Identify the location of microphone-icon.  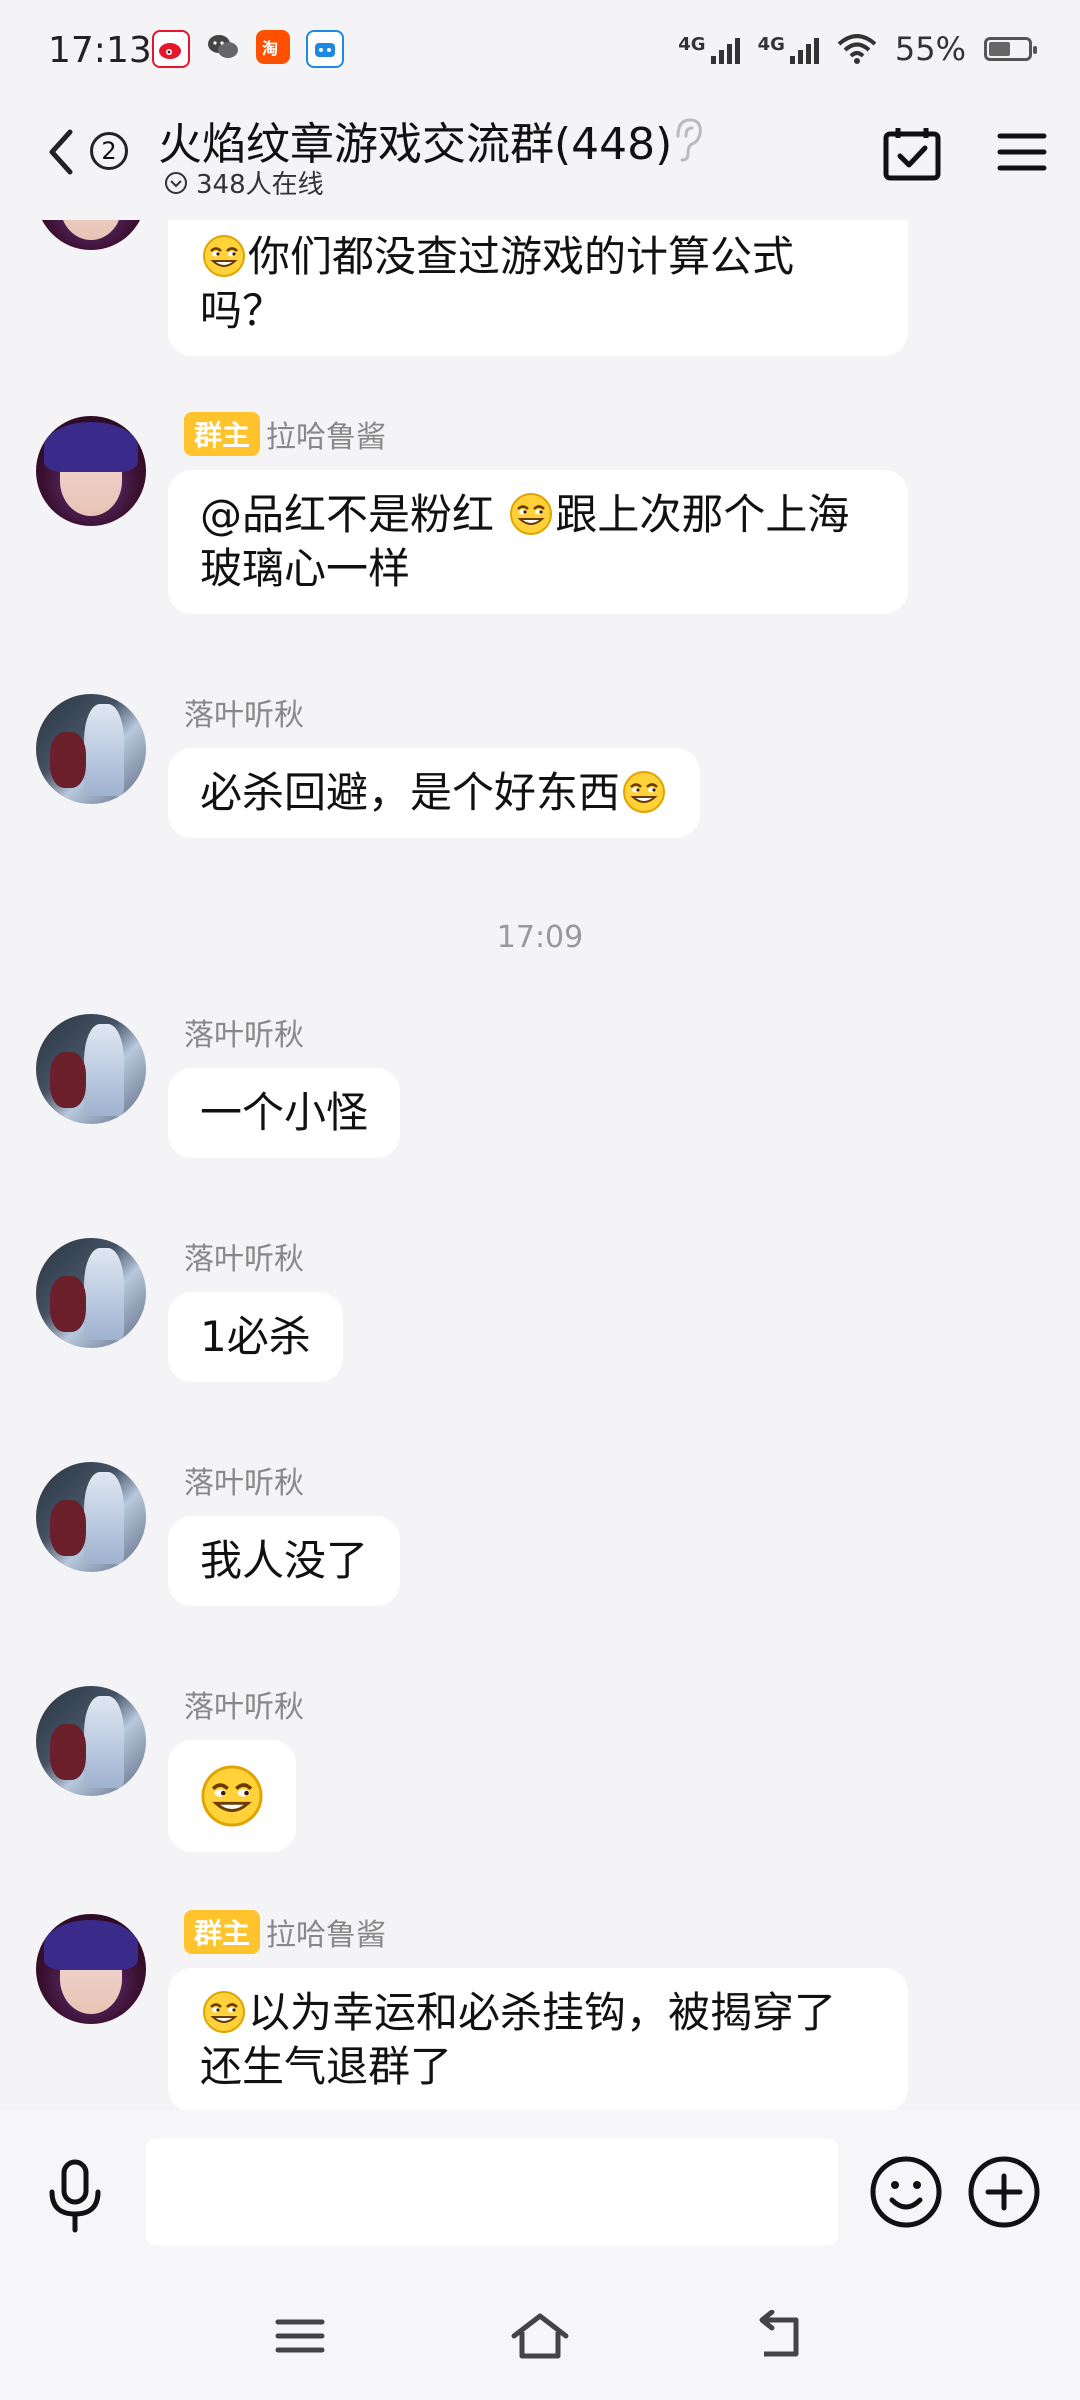
(75, 2196).